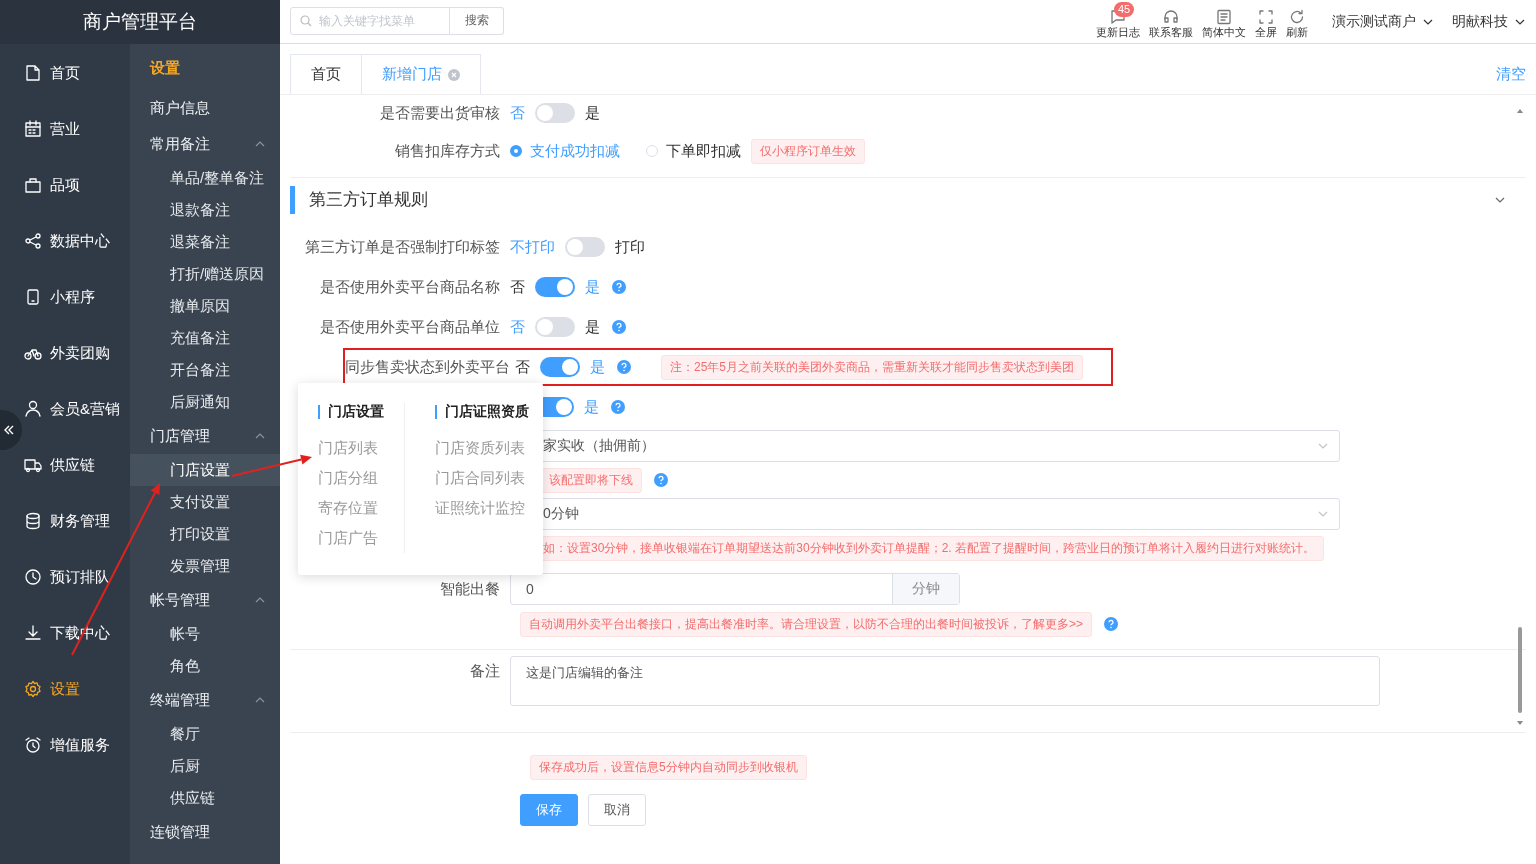 Image resolution: width=1536 pixels, height=864 pixels. Describe the element at coordinates (470, 588) in the screenshot. I see `field-label: 智能出餐` at that location.